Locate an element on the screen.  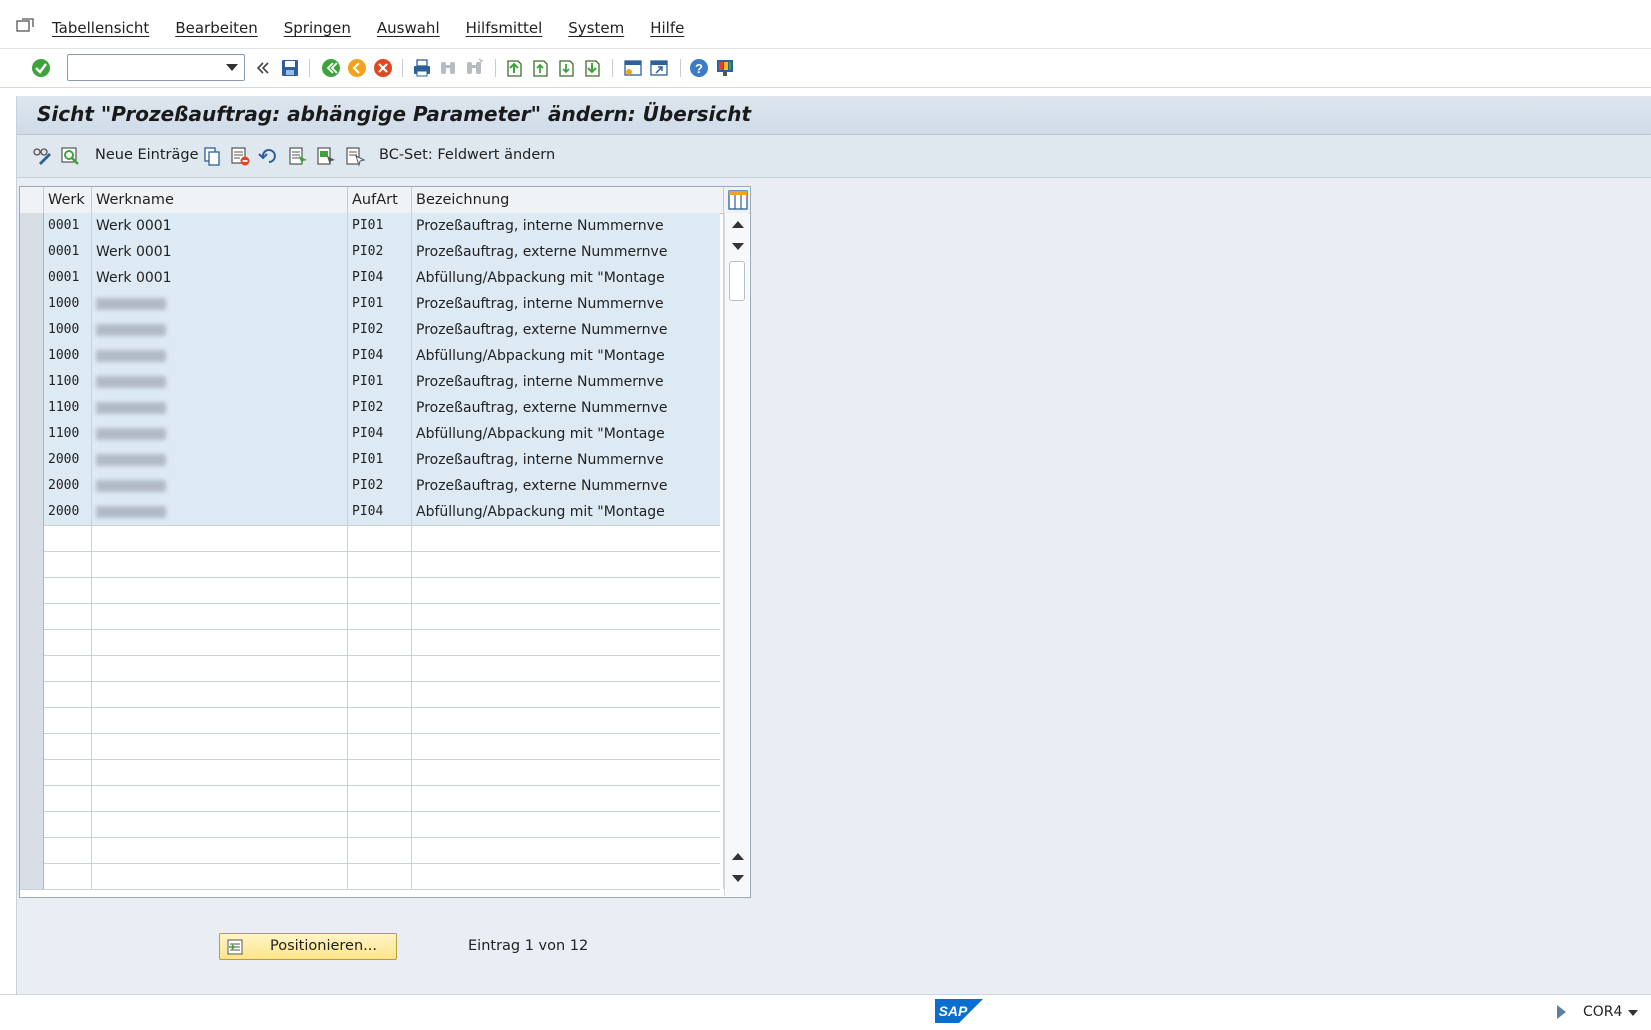
collapse-icon is located at coordinates (263, 68).